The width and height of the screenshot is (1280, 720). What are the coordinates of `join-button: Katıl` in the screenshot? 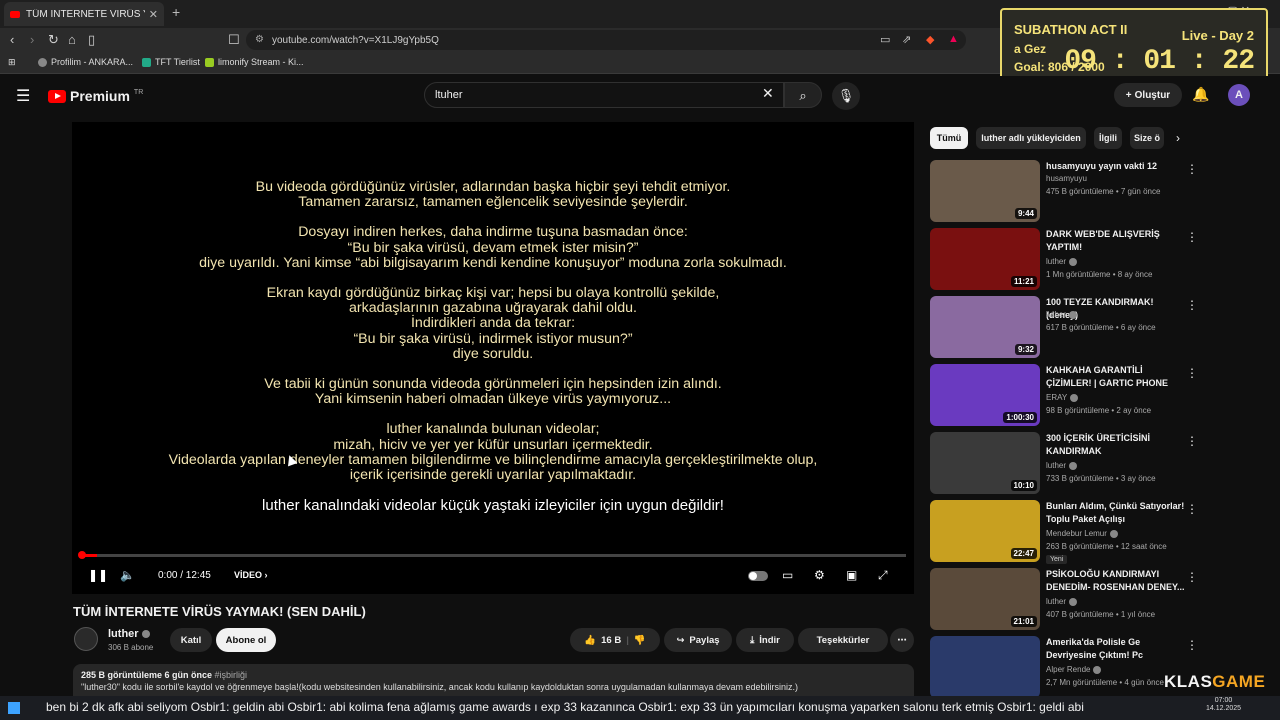 It's located at (191, 640).